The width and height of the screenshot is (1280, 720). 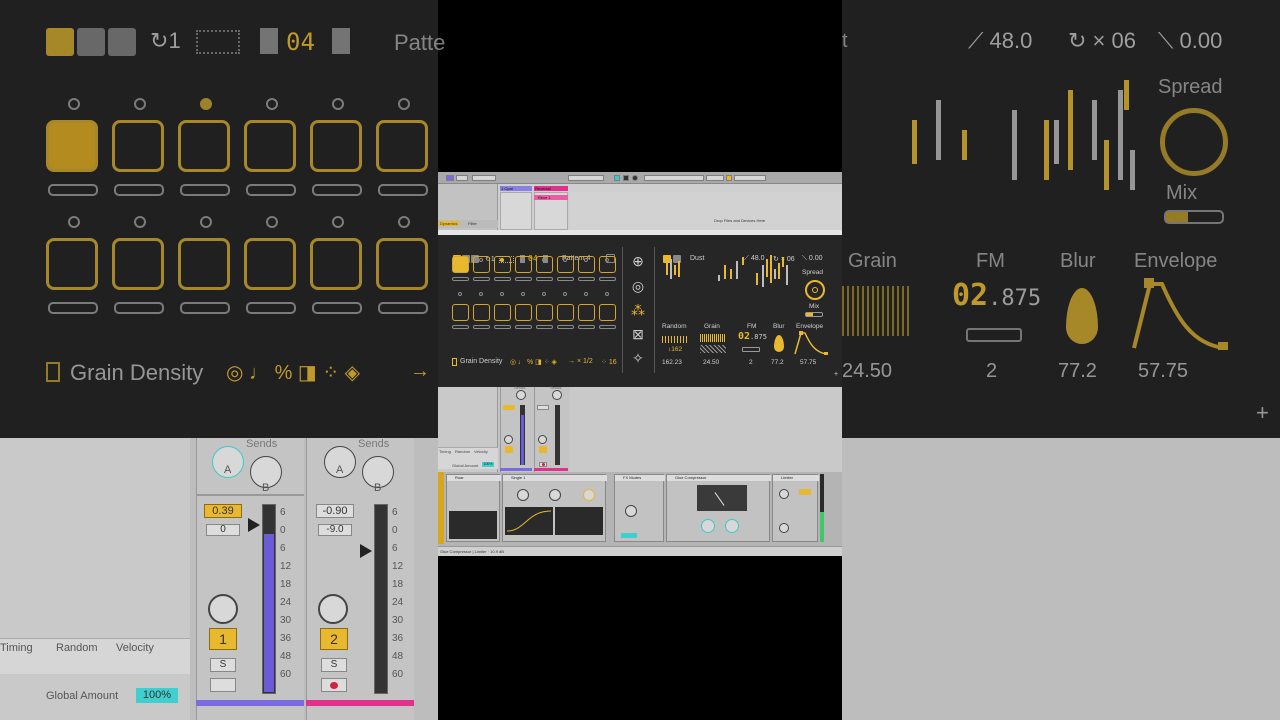 I want to click on toolbar-position, so click(x=586, y=178).